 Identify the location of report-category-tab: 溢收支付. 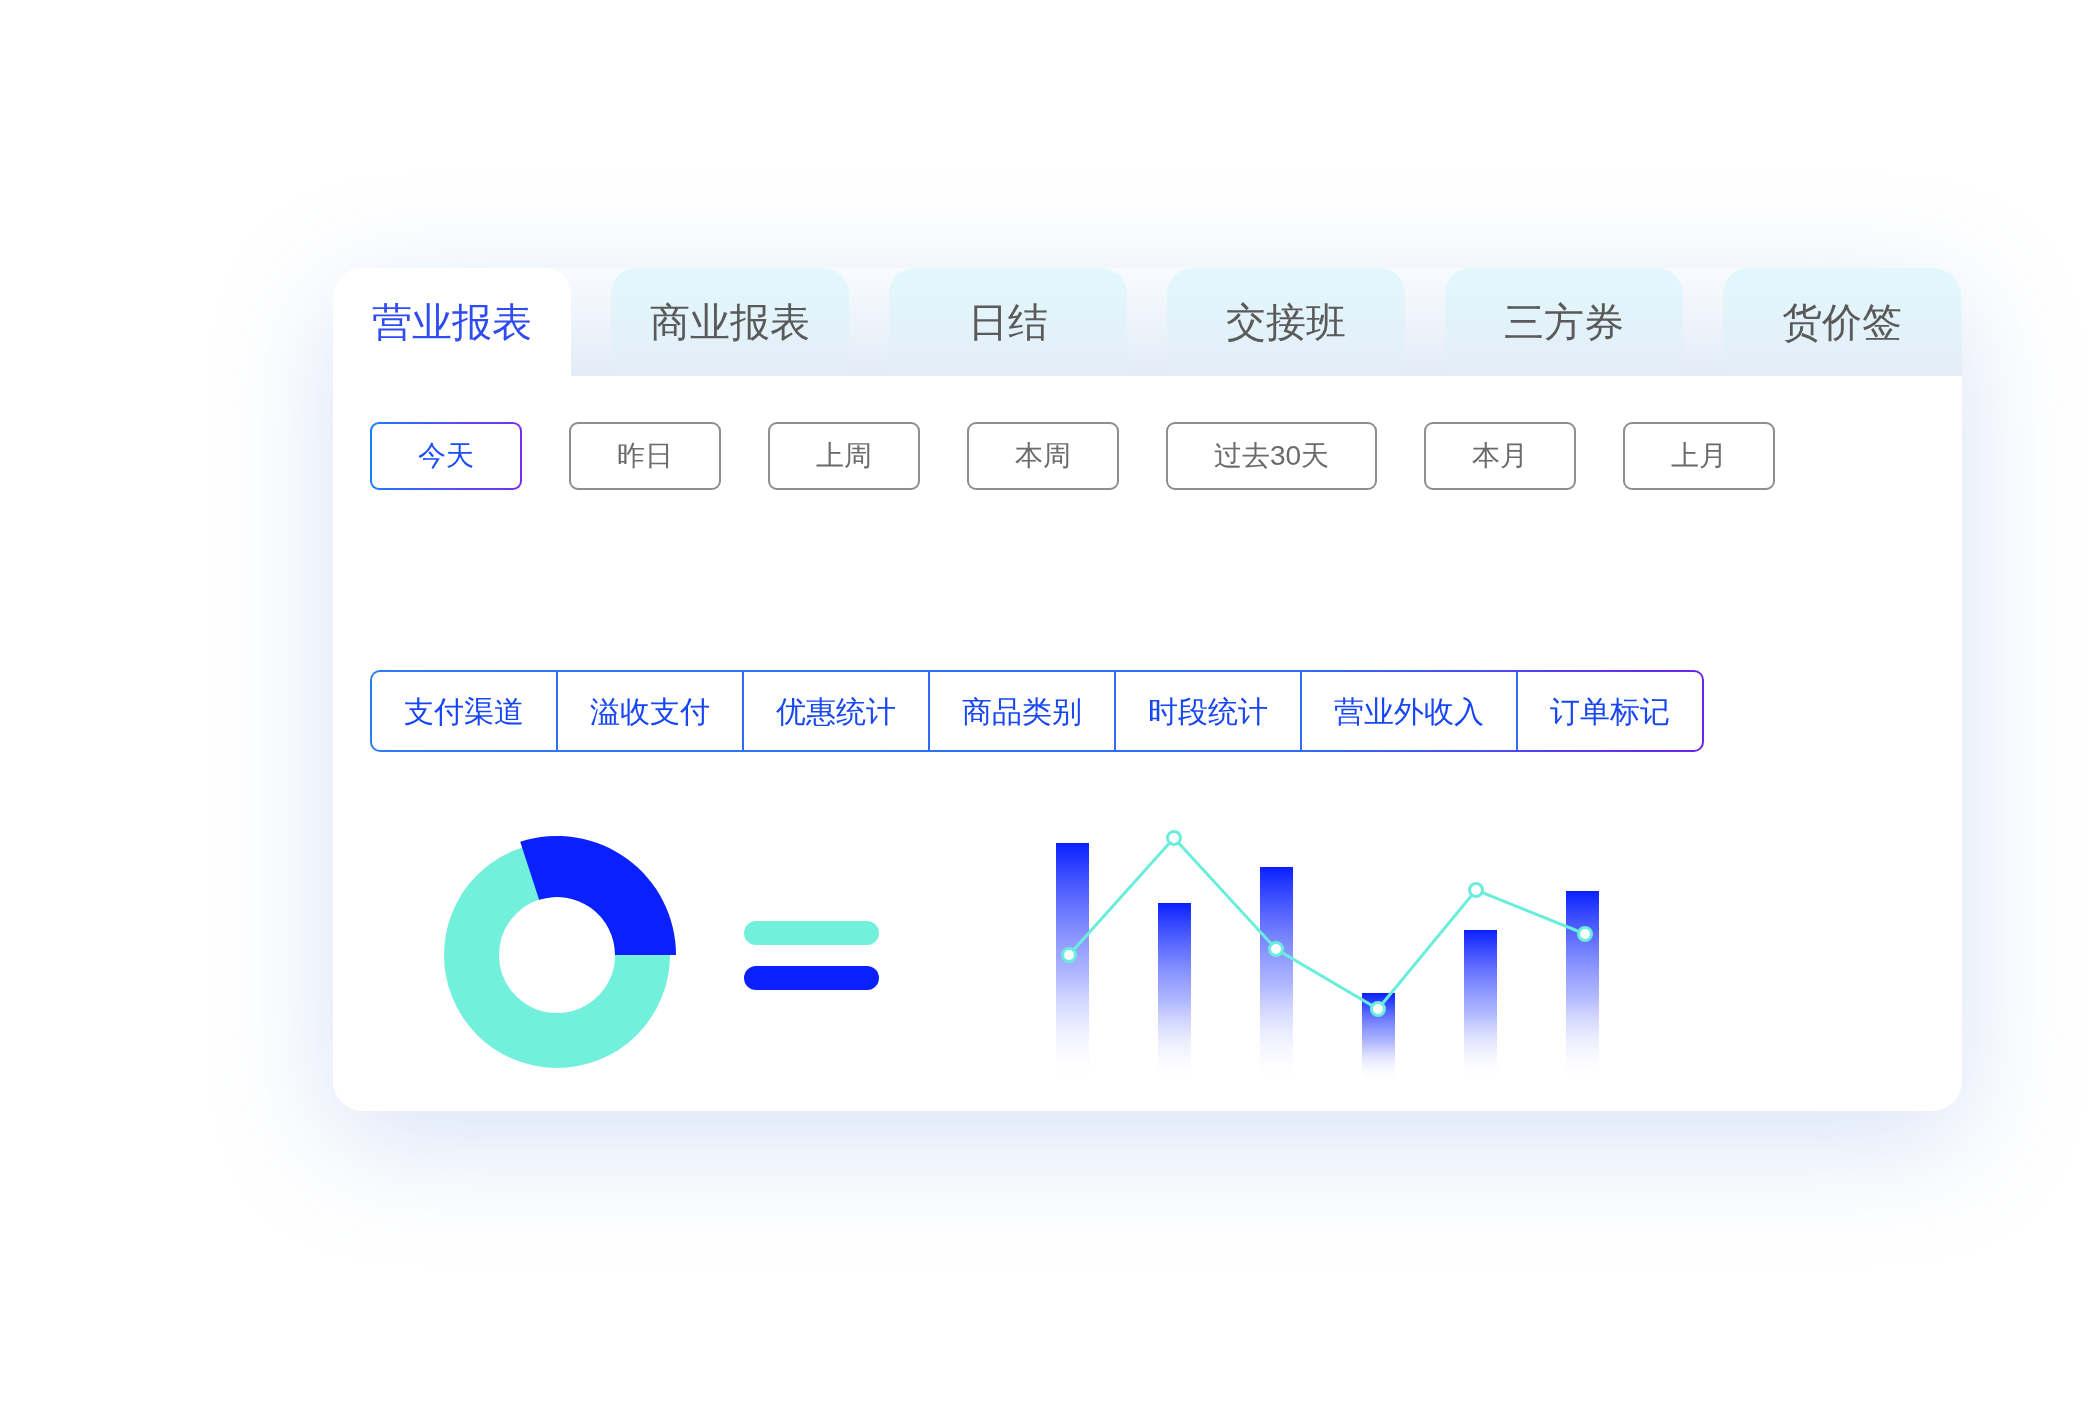
(649, 711).